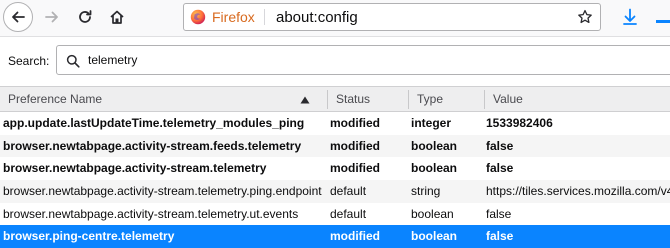 The height and width of the screenshot is (248, 670). Describe the element at coordinates (165, 99) in the screenshot. I see `column-header-preference-name: Preference Name` at that location.